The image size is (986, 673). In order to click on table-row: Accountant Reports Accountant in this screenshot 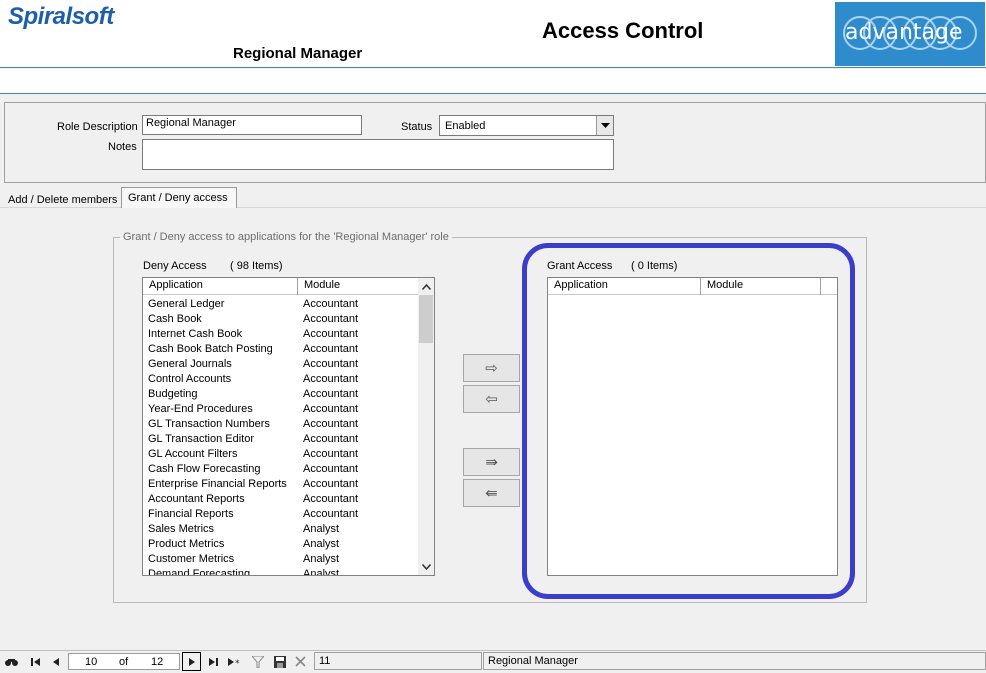, I will do `click(280, 499)`.